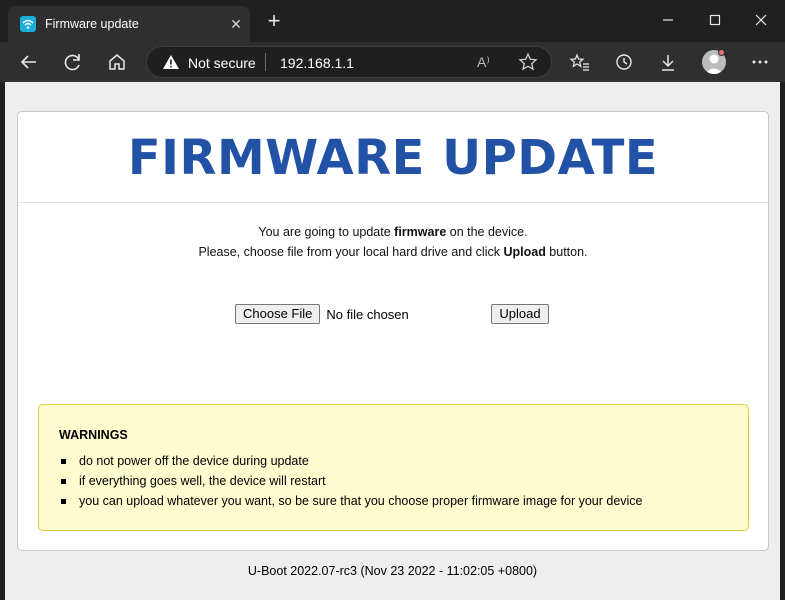  I want to click on instruction-text: button., so click(566, 252).